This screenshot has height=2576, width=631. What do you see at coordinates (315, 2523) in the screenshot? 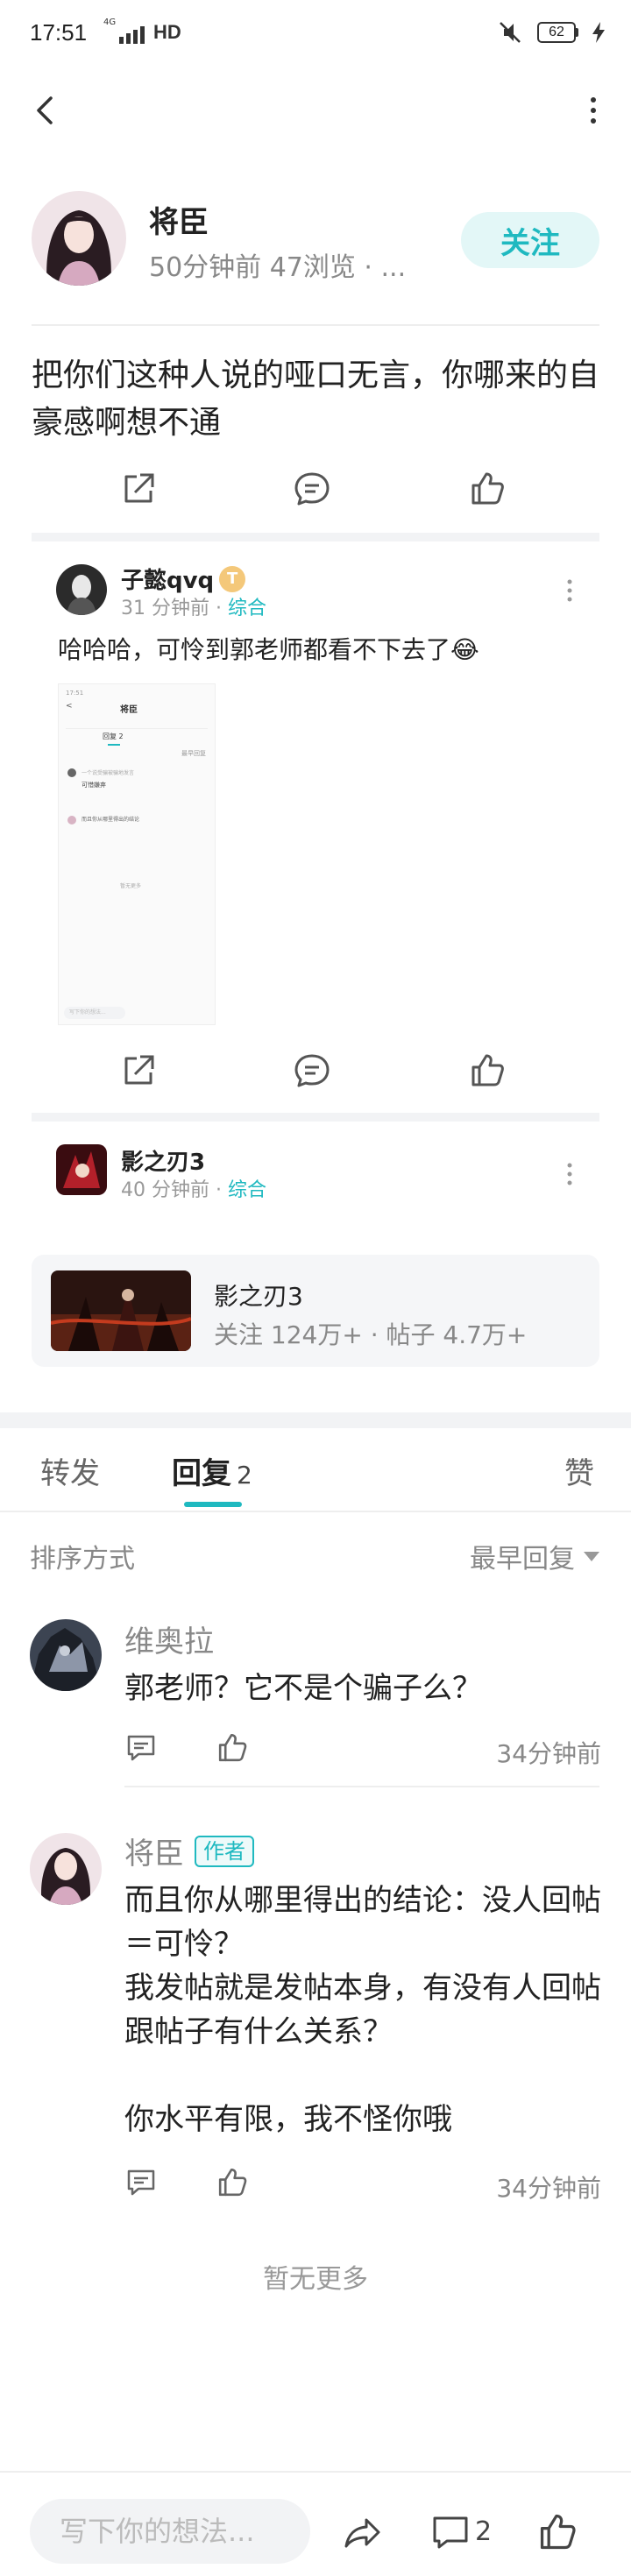
I see `bottom-bar: 写下你的想法... 2` at bounding box center [315, 2523].